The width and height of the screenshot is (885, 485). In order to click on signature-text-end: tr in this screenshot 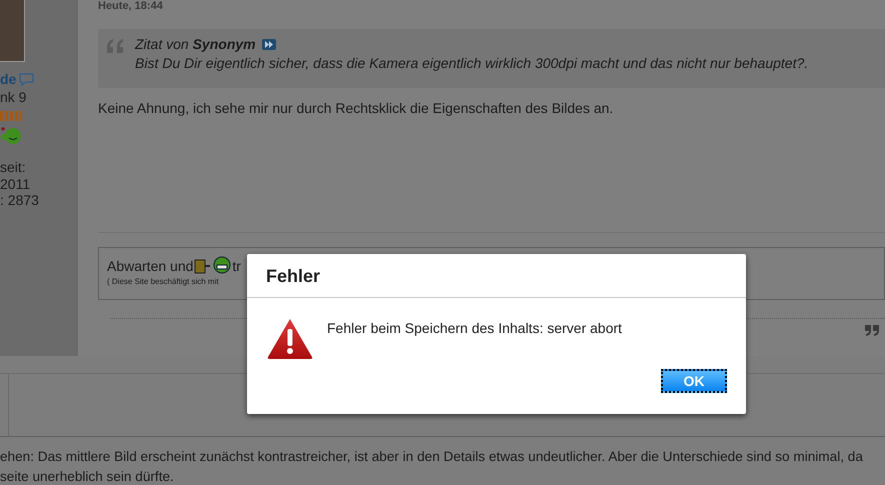, I will do `click(236, 266)`.